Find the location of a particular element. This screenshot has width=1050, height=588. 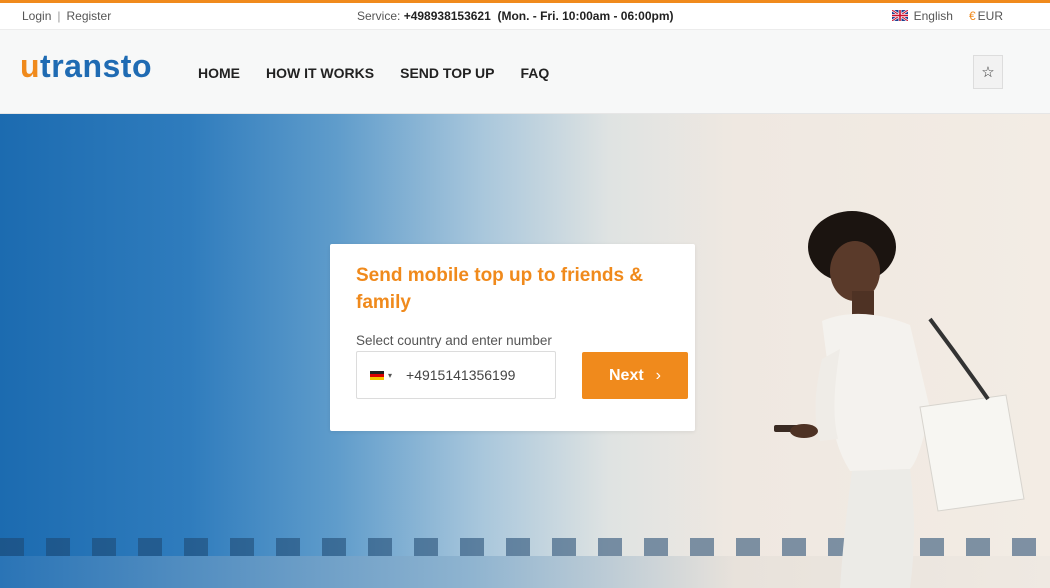

chevron-right-icon: › is located at coordinates (658, 375).